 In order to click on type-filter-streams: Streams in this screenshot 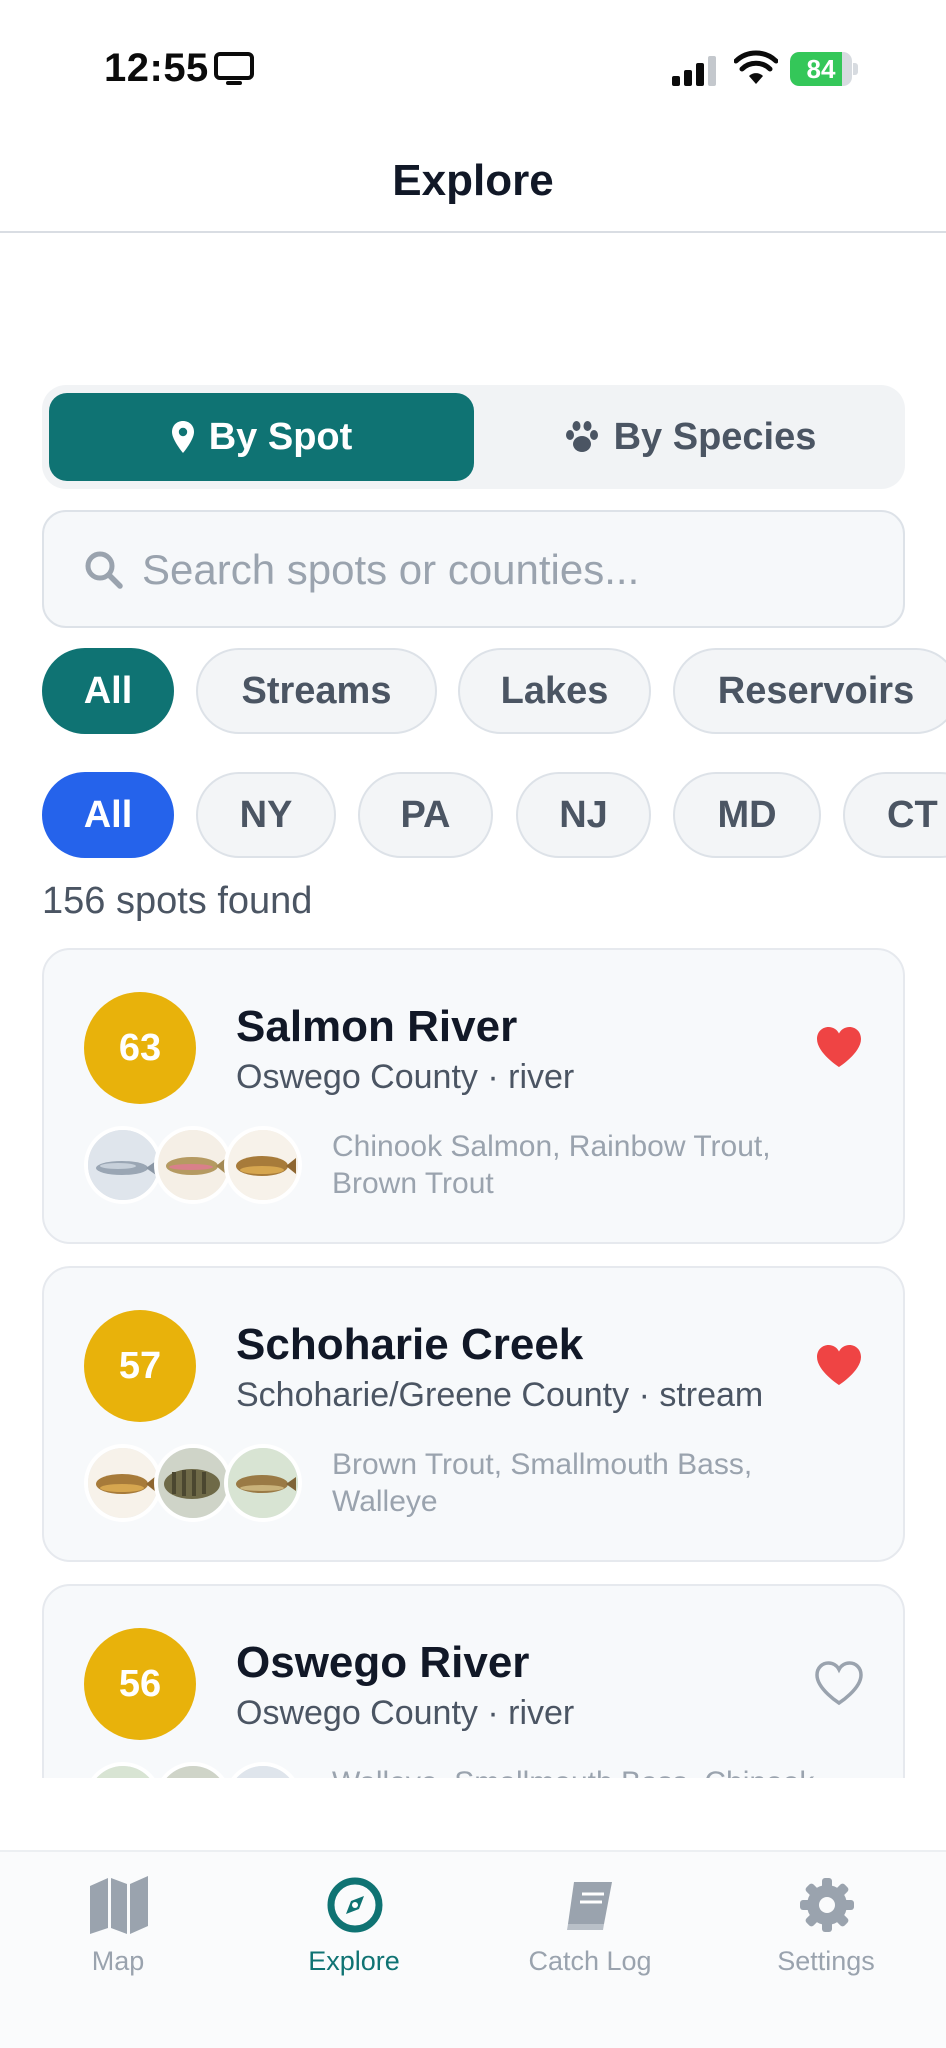, I will do `click(316, 691)`.